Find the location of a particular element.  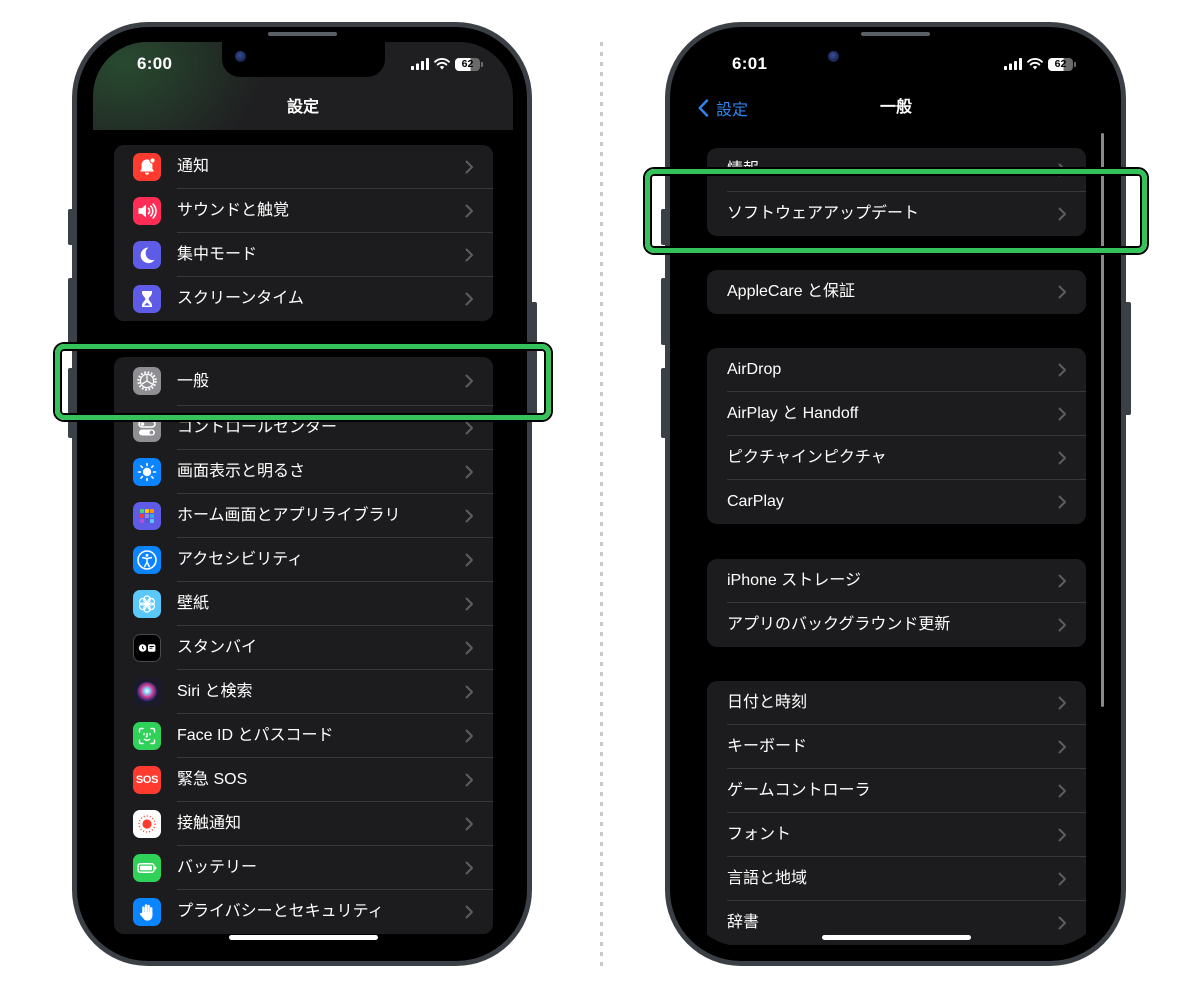

volume-down-button is located at coordinates (663, 403).